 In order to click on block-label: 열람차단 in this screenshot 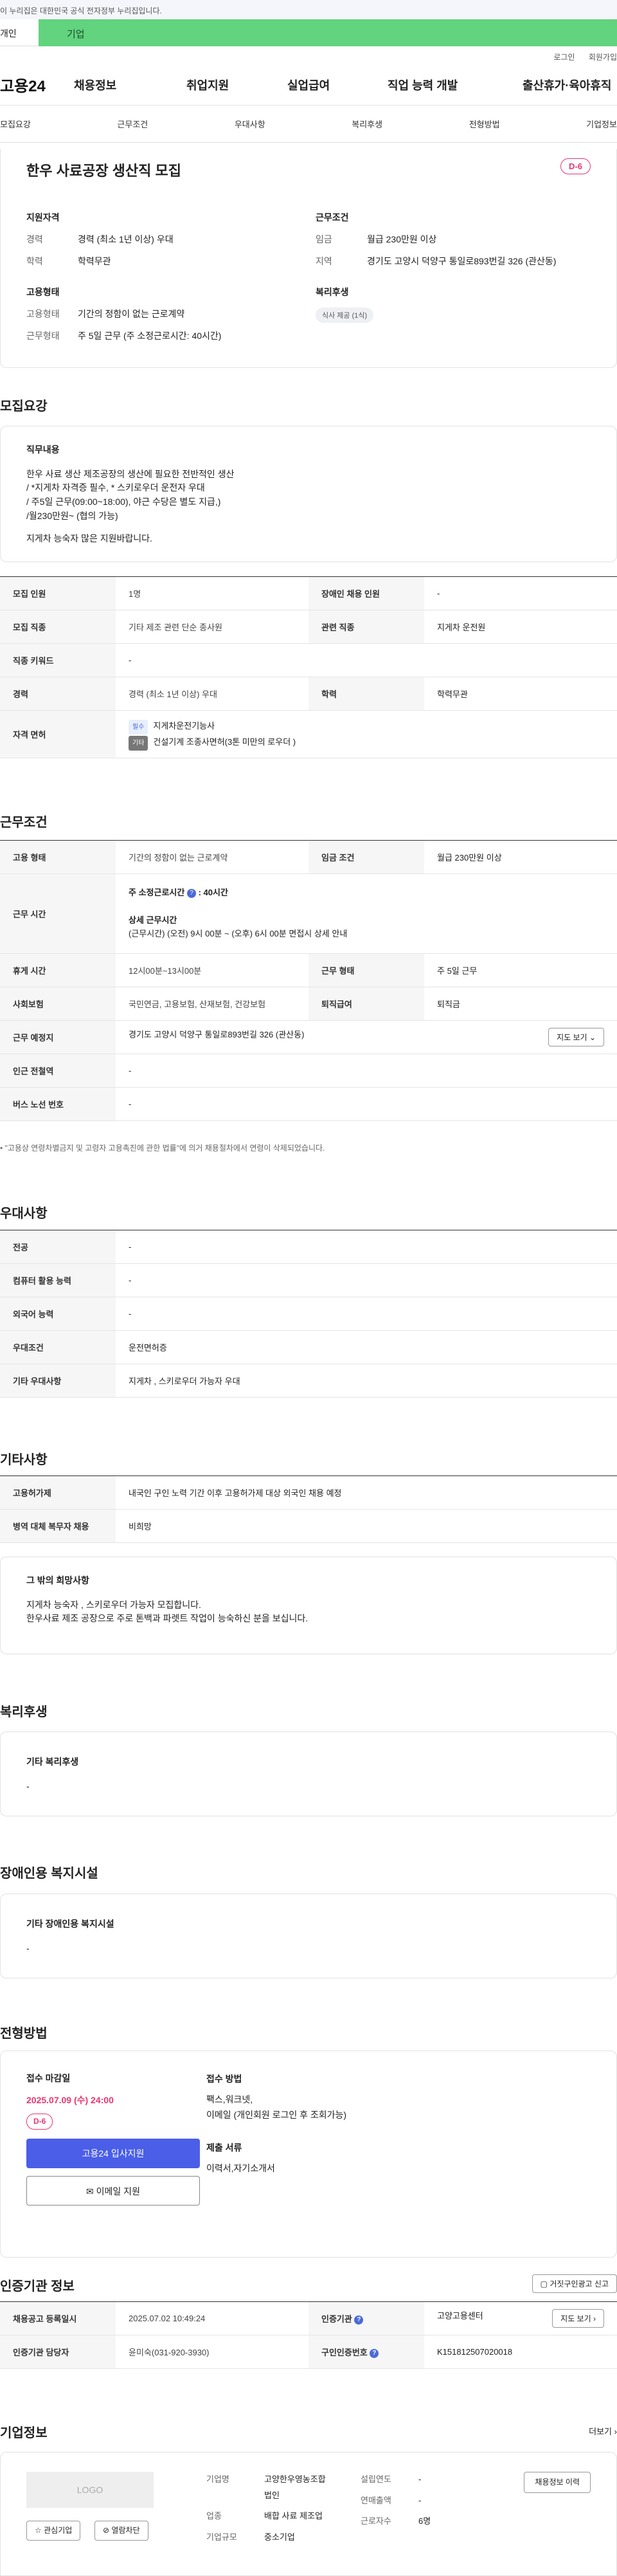, I will do `click(125, 2530)`.